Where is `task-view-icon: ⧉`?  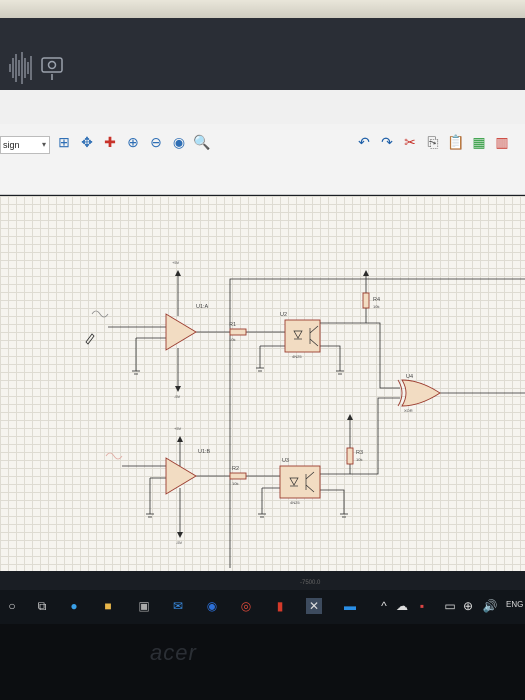
task-view-icon: ⧉ is located at coordinates (42, 606).